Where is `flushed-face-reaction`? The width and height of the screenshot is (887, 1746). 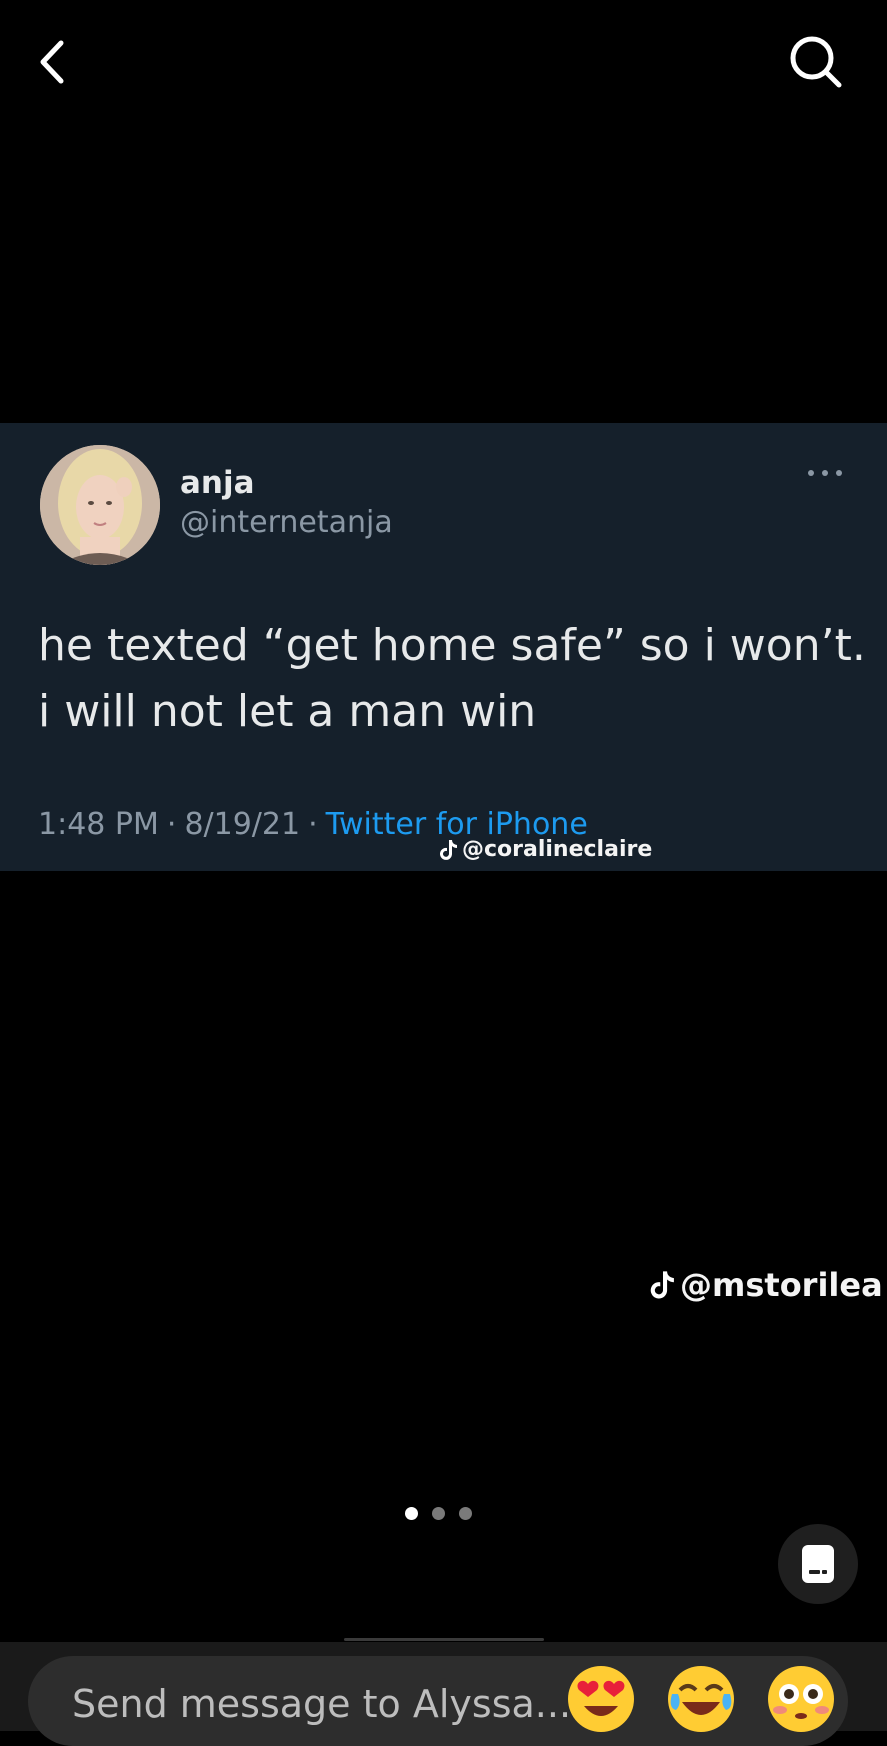 flushed-face-reaction is located at coordinates (801, 1699).